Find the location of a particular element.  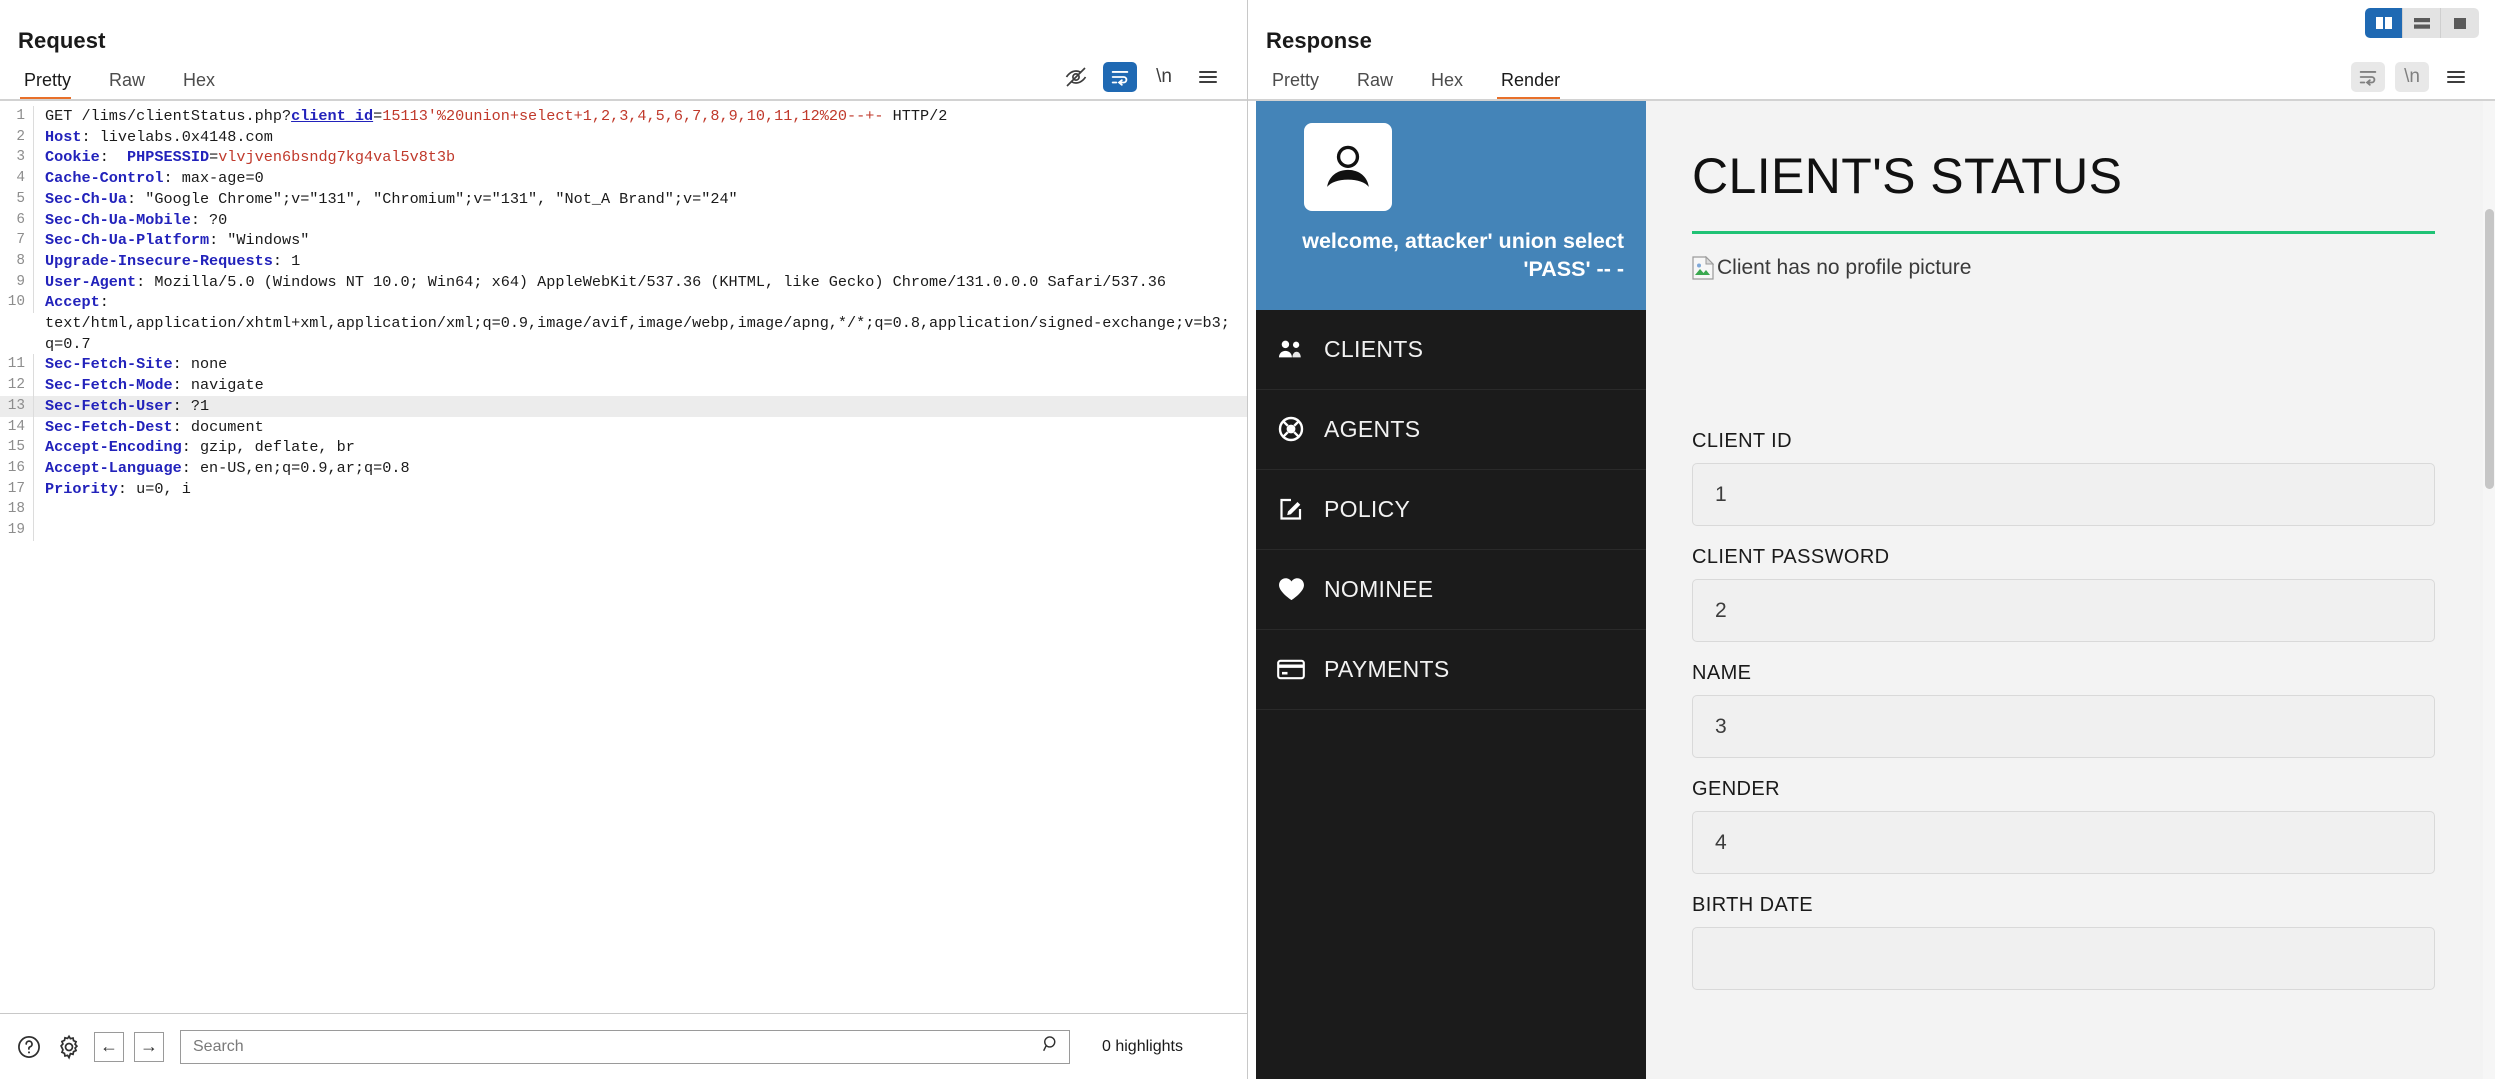

response-tabbar: Pretty Raw Hex Render \n is located at coordinates (1871, 77).